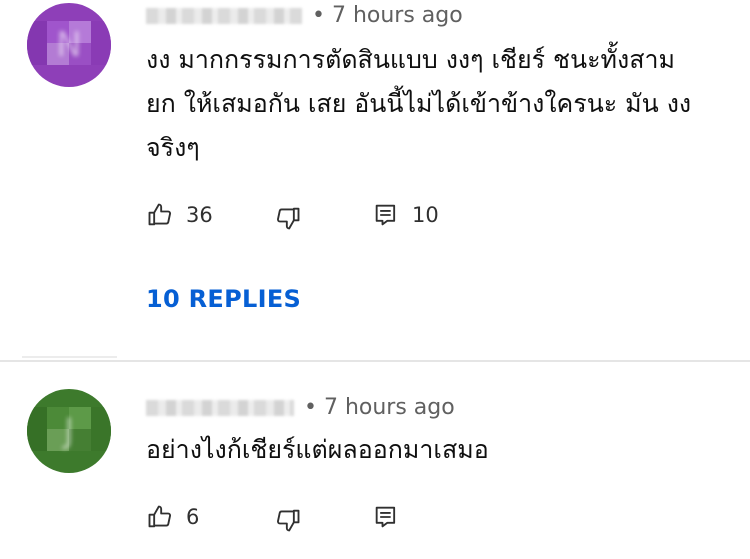  I want to click on comment-text: อย่างไงก้เชียร์แต่ผลออกมาเสมอ, so click(317, 449).